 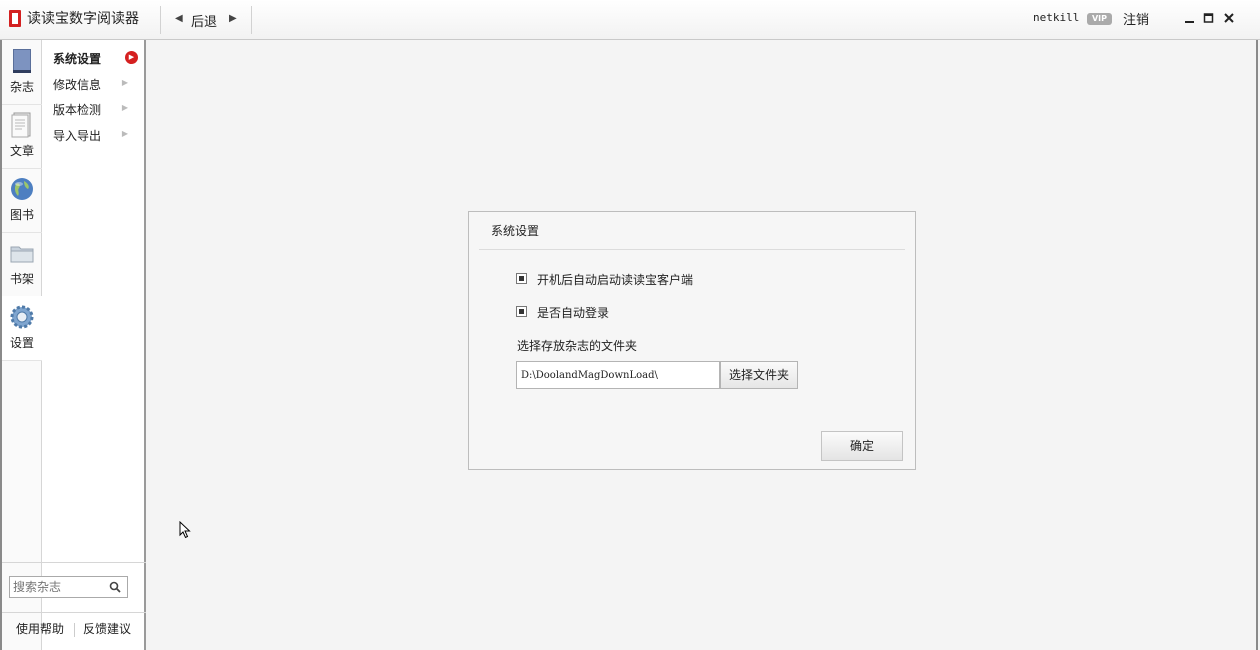 I want to click on submenu-item-system-settings: 系统设置 ▶, so click(x=95, y=59).